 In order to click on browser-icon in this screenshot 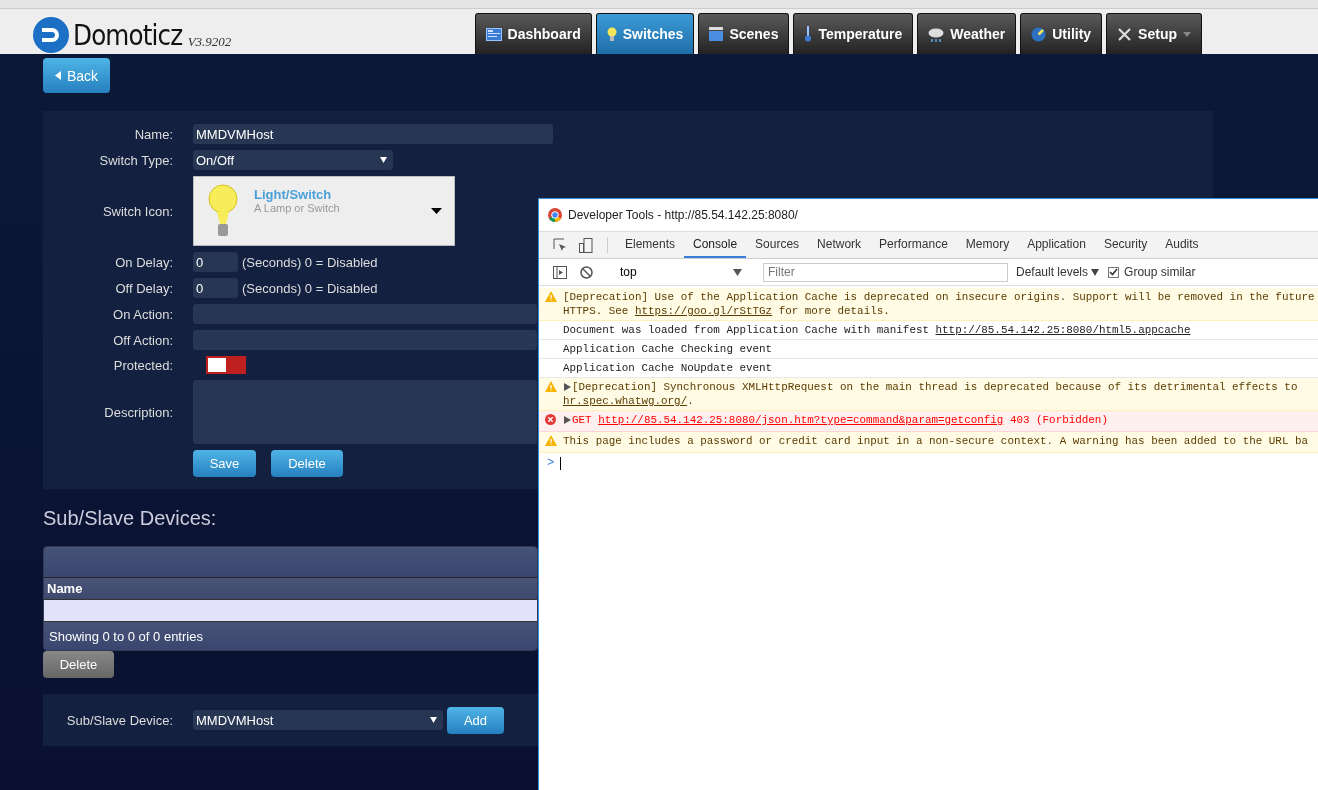, I will do `click(555, 215)`.